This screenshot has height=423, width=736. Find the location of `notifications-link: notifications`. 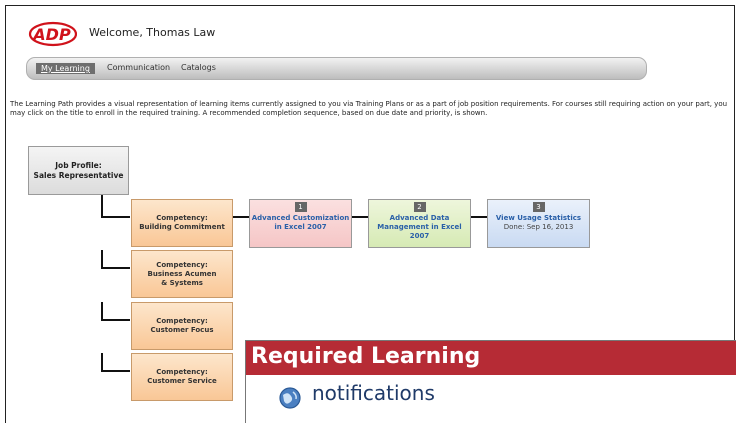

notifications-link: notifications is located at coordinates (373, 393).